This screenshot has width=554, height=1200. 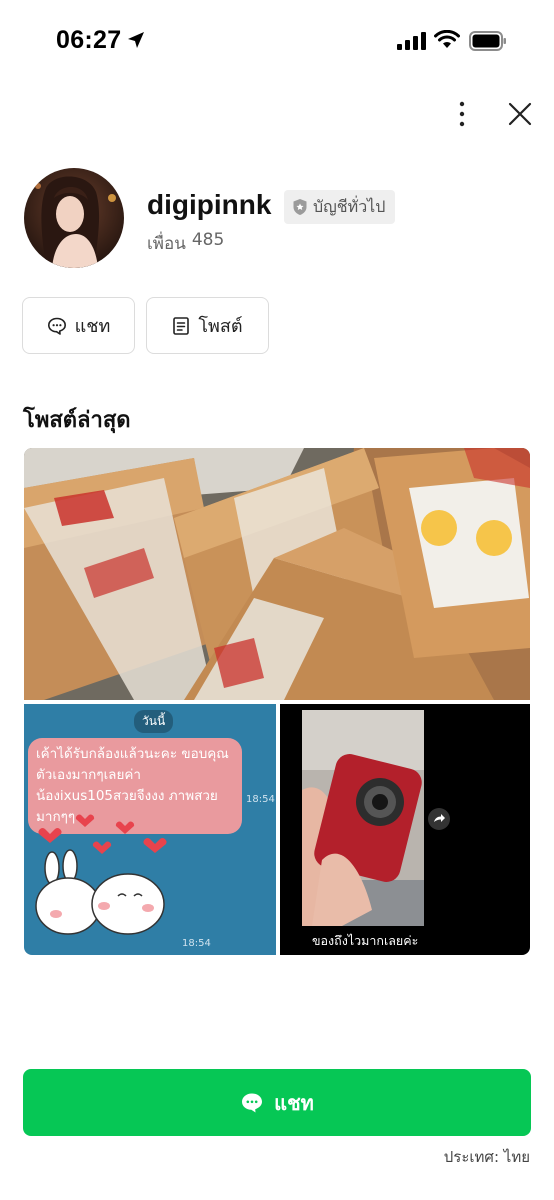 What do you see at coordinates (277, 42) in the screenshot?
I see `status-bar: 06:27` at bounding box center [277, 42].